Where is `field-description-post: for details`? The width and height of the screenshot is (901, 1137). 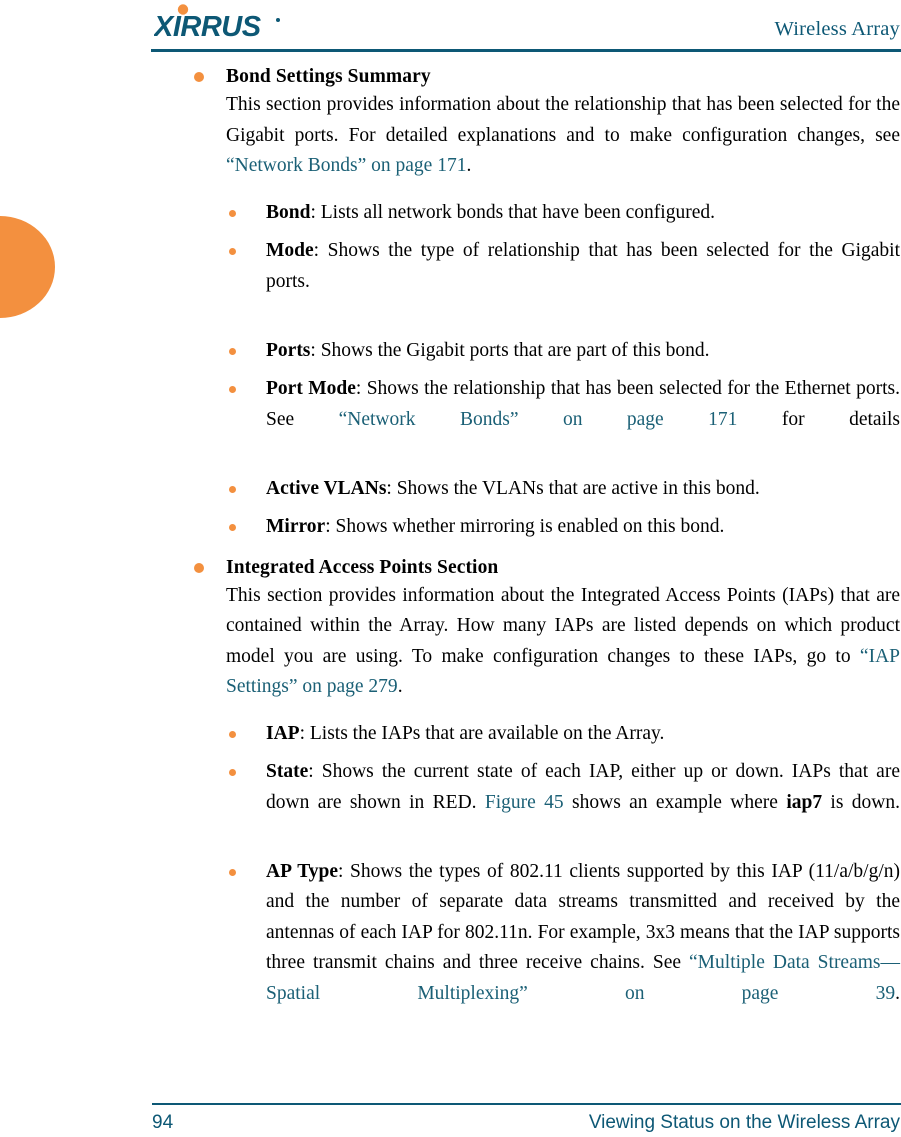
field-description-post: for details is located at coordinates (819, 419).